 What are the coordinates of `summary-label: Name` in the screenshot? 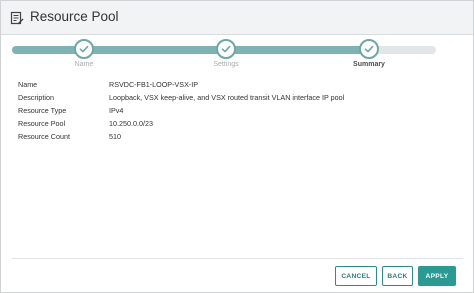 It's located at (28, 84).